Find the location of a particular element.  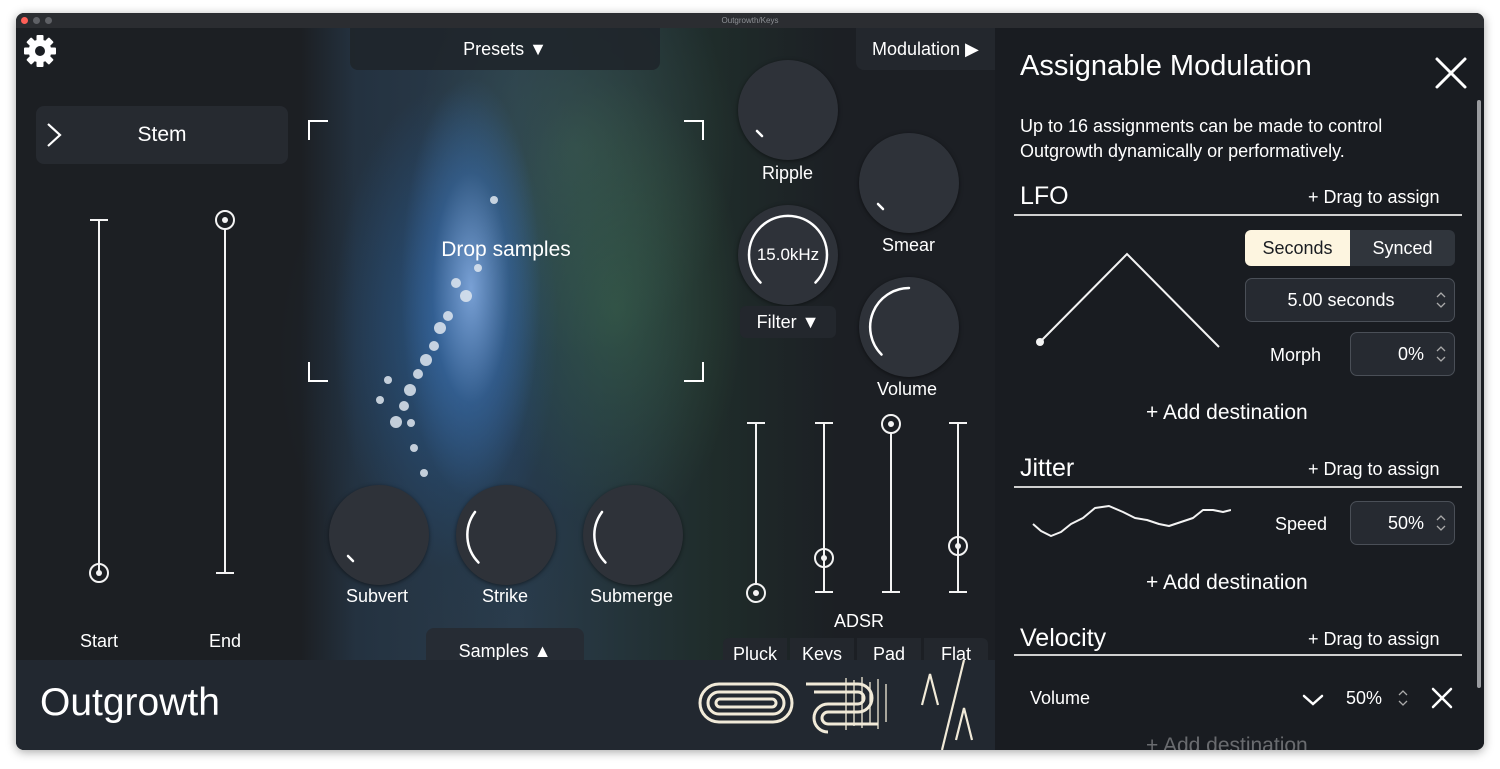

lfo-mode-synced: Synced is located at coordinates (1402, 248).